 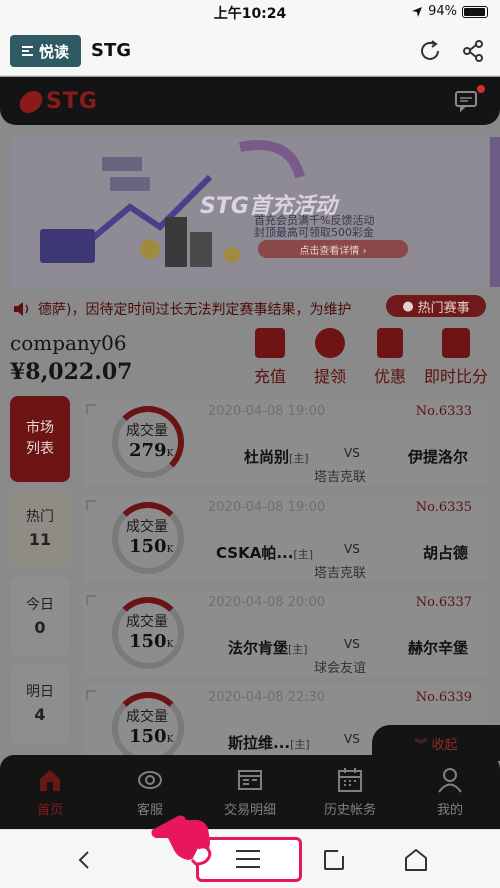 I want to click on side-tab-label: 市场, so click(x=40, y=428).